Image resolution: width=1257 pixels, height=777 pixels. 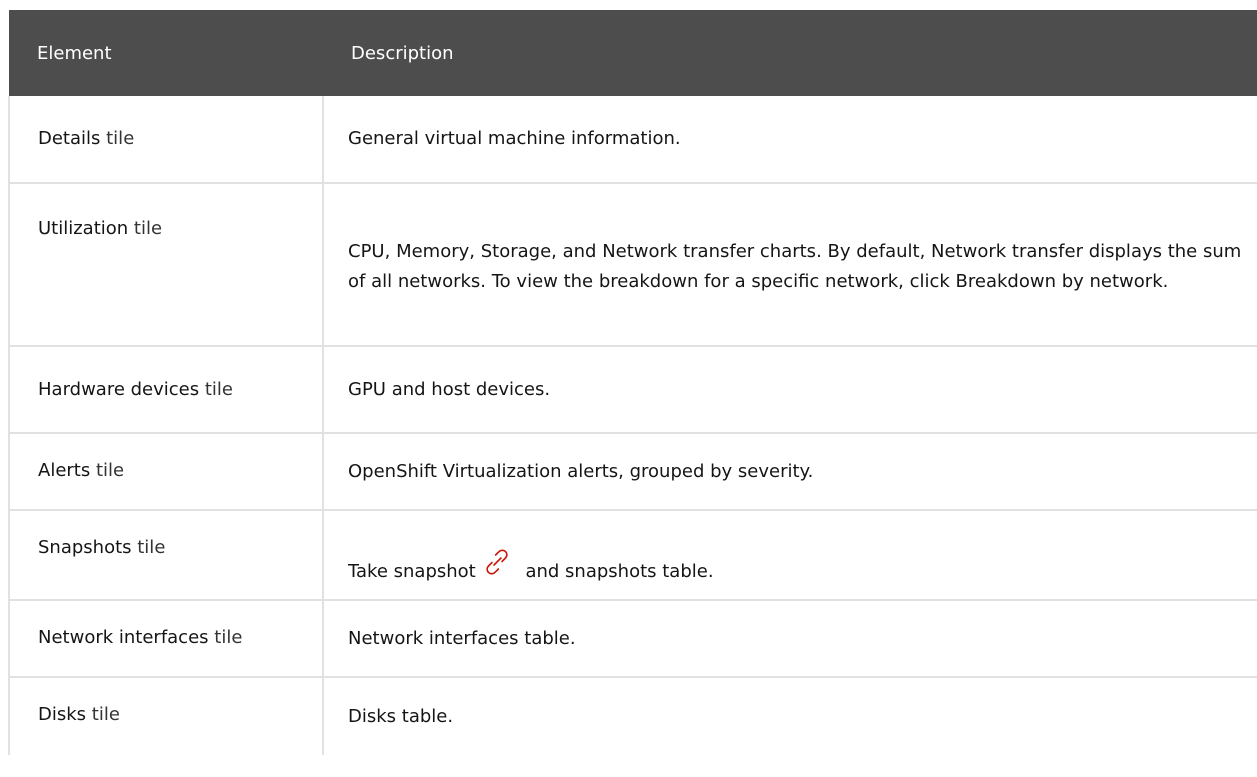 I want to click on table-header-row: Element Description, so click(x=633, y=53).